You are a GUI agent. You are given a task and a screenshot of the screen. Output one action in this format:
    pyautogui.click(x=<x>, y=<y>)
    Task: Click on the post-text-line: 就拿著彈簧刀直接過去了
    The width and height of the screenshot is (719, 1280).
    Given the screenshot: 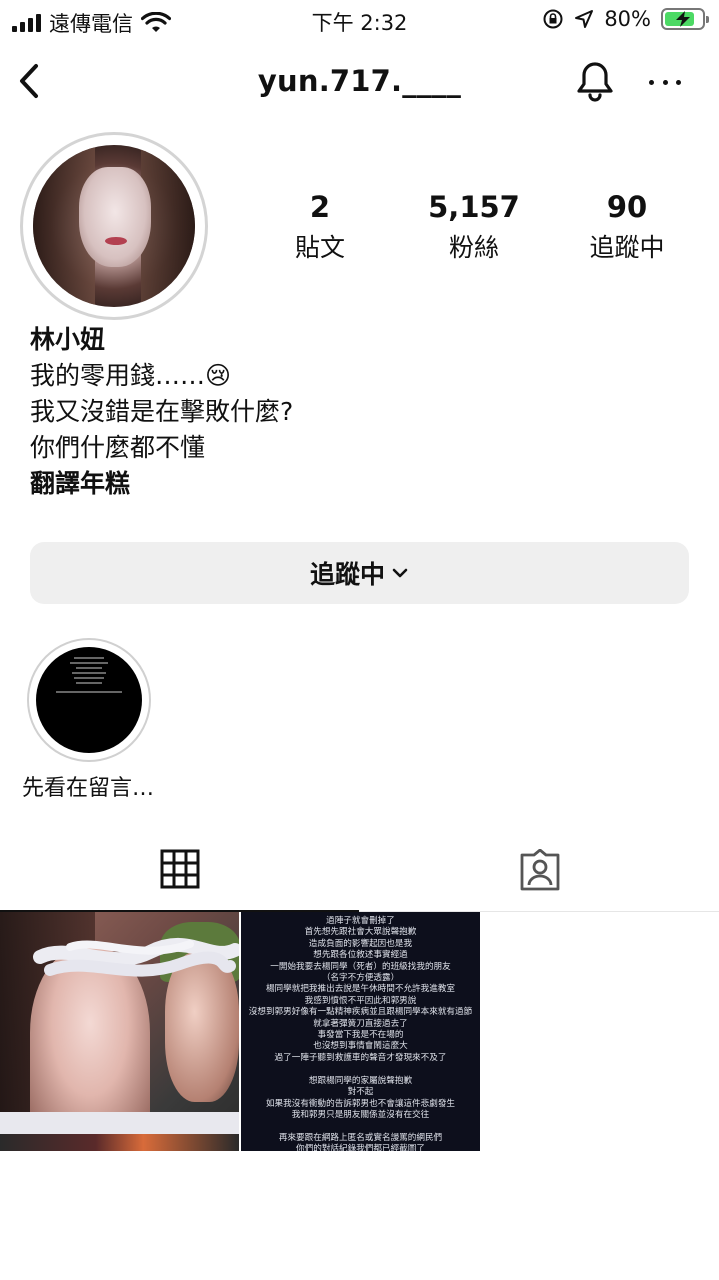 What is the action you would take?
    pyautogui.click(x=360, y=1023)
    